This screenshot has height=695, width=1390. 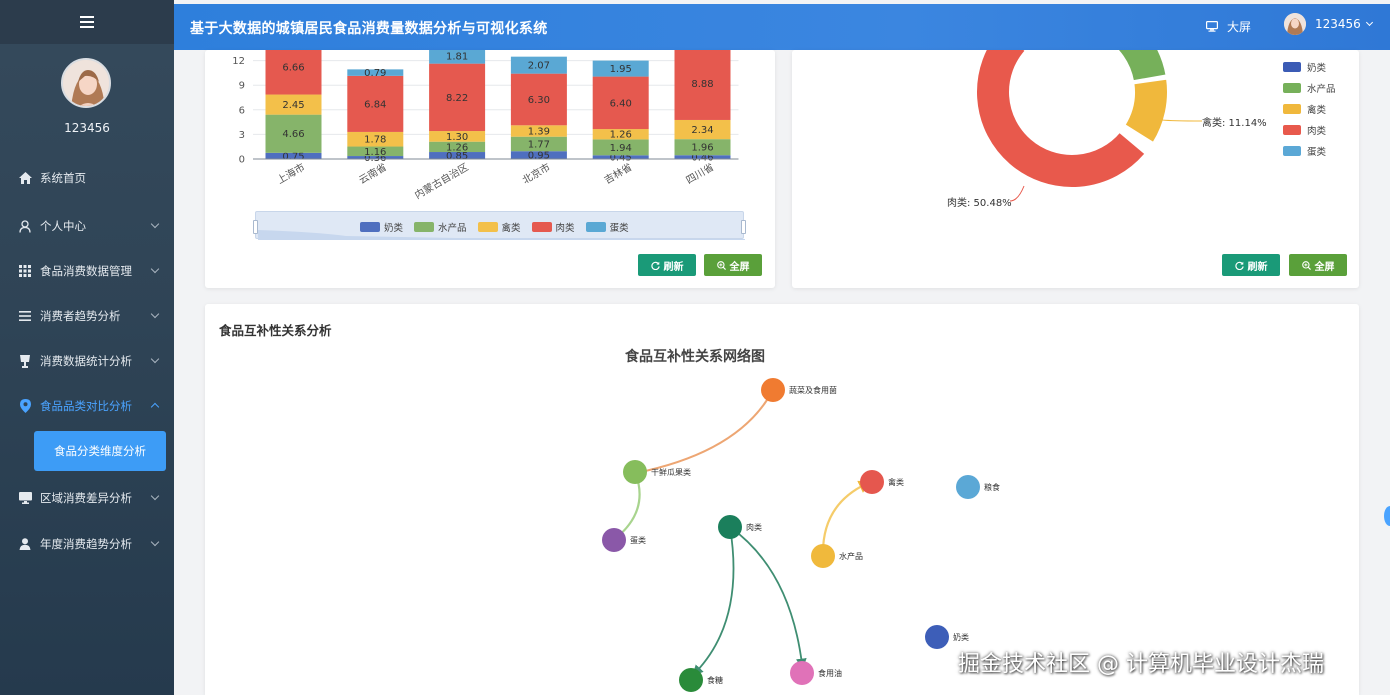 What do you see at coordinates (851, 556) in the screenshot?
I see `network-node-label: 水产品` at bounding box center [851, 556].